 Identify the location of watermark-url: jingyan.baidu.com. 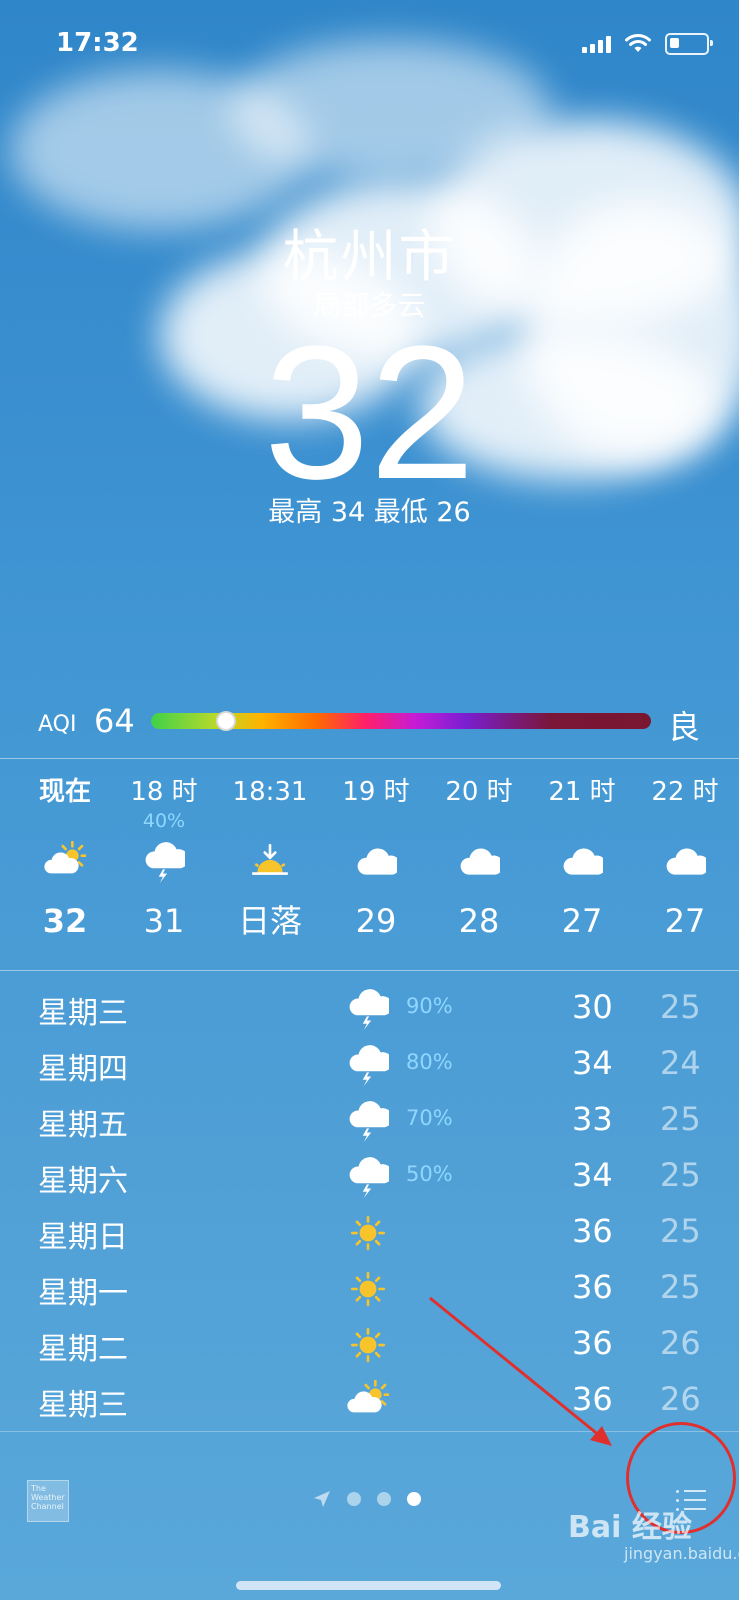
(681, 1553).